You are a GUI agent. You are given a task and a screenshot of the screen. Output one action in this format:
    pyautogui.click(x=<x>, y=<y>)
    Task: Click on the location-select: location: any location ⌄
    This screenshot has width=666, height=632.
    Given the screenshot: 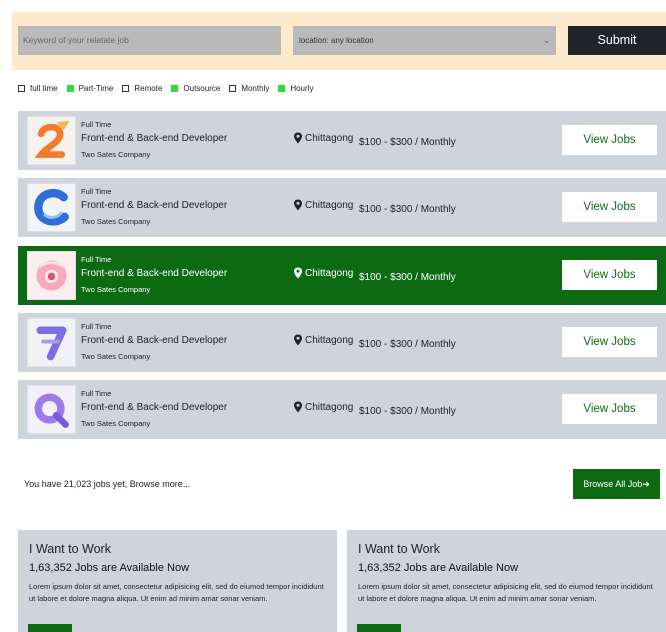 What is the action you would take?
    pyautogui.click(x=424, y=40)
    